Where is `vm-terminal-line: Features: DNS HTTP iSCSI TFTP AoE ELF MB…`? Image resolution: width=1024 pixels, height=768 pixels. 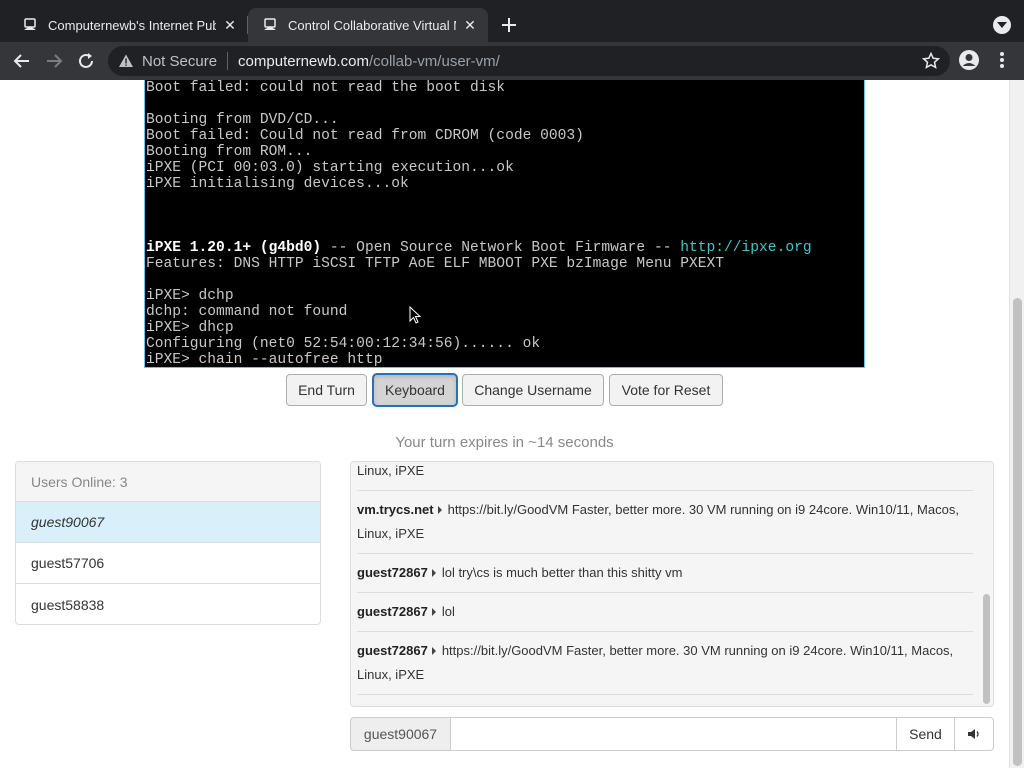
vm-terminal-line: Features: DNS HTTP iSCSI TFTP AoE ELF MB… is located at coordinates (505, 264).